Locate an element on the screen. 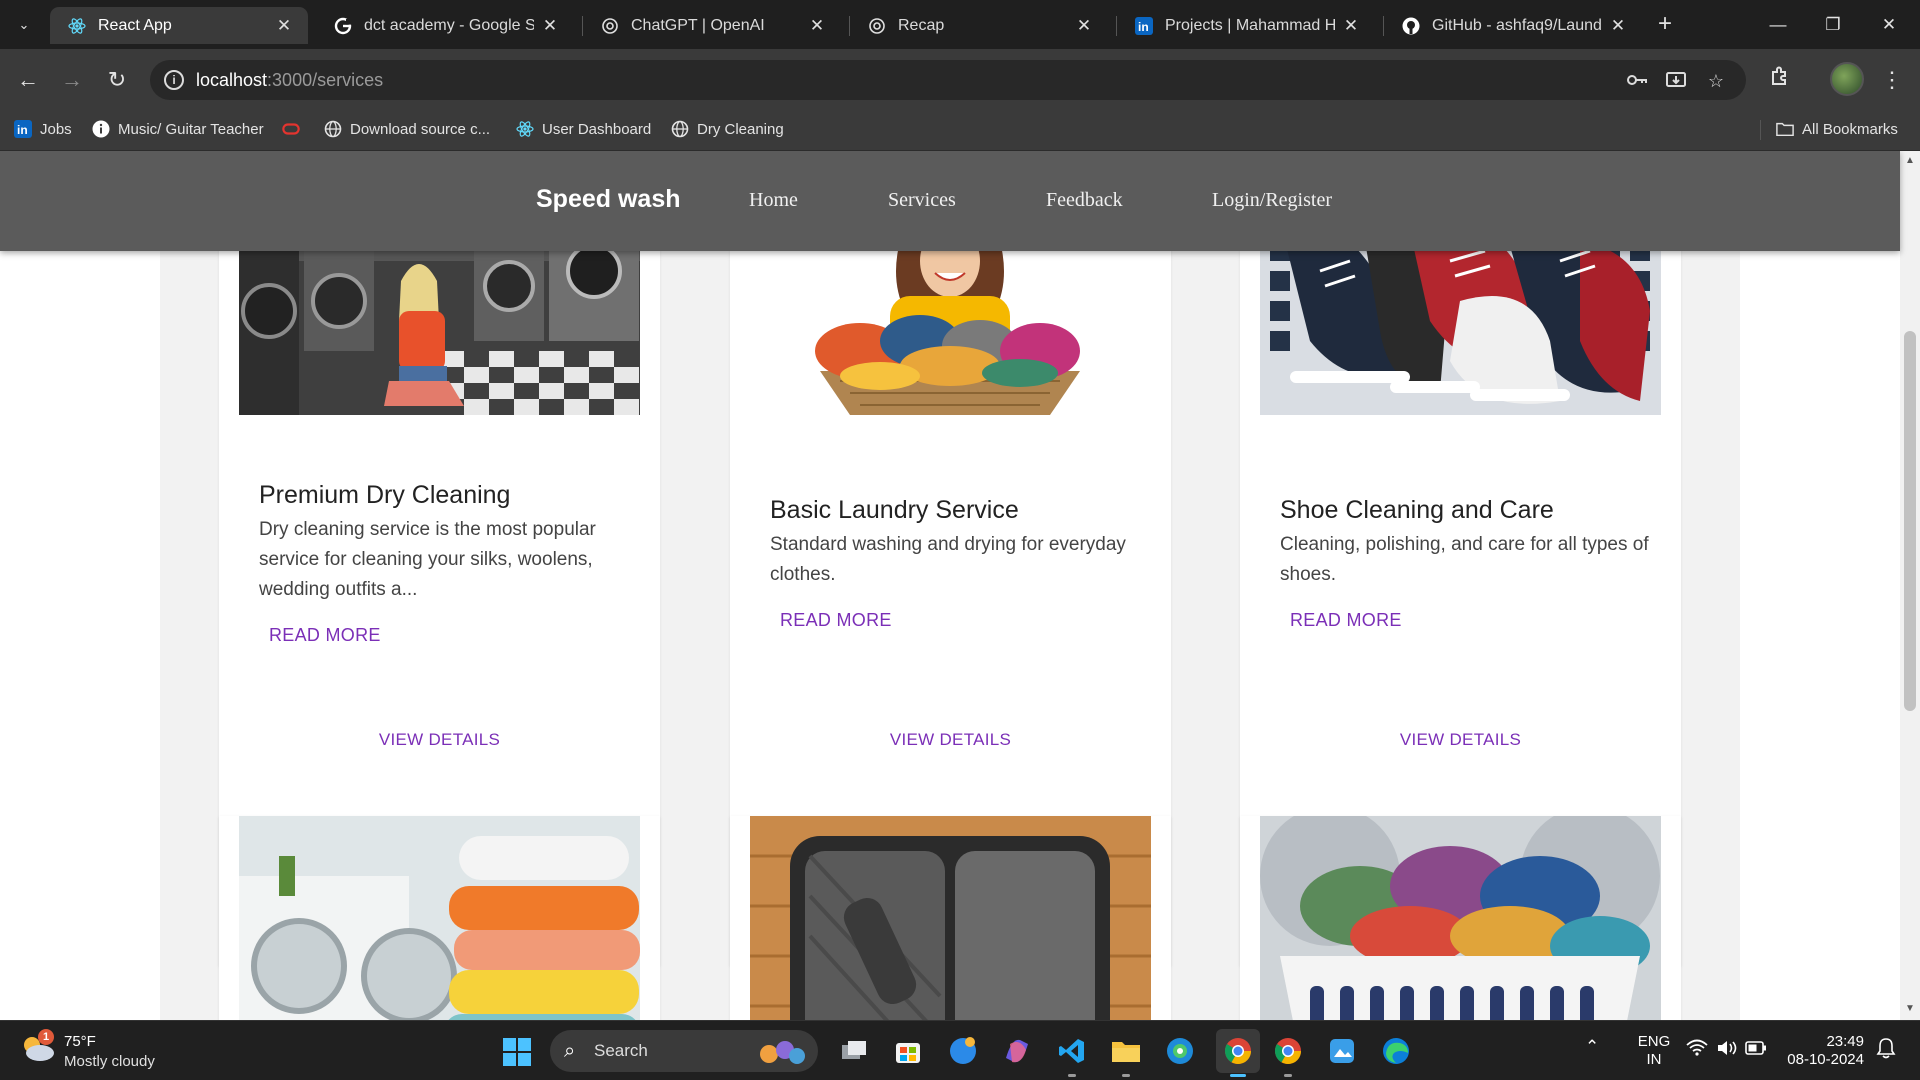 This screenshot has height=1080, width=1920. bookmark-jobs: in Jobs is located at coordinates (43, 129).